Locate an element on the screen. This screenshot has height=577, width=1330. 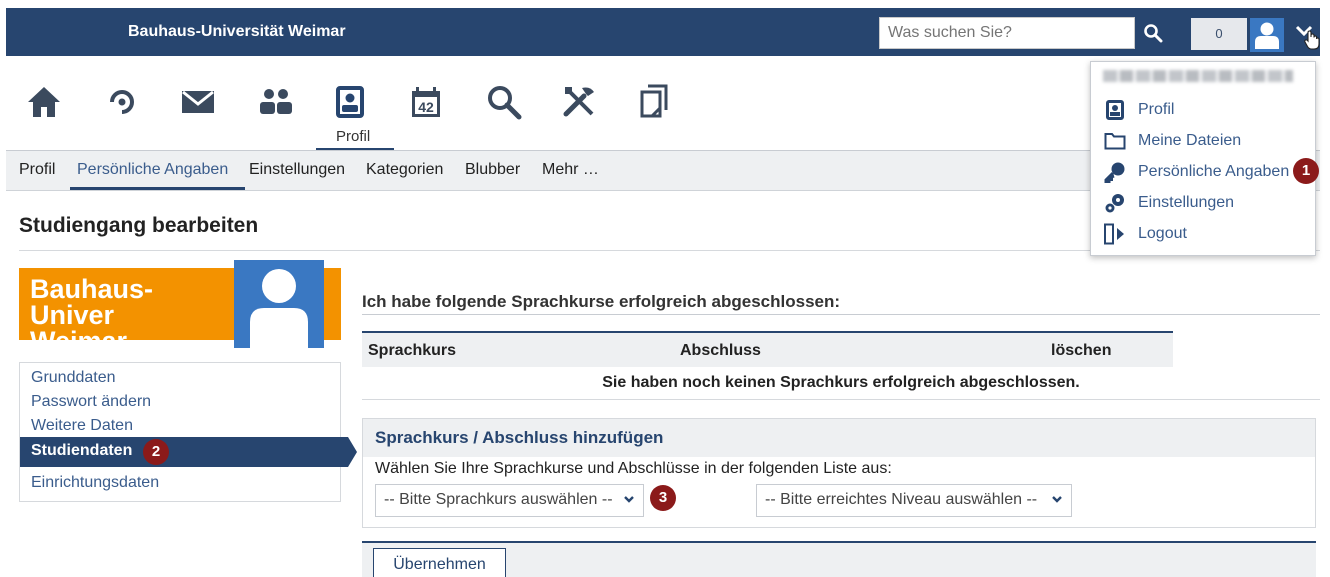
heading-divider is located at coordinates (841, 314).